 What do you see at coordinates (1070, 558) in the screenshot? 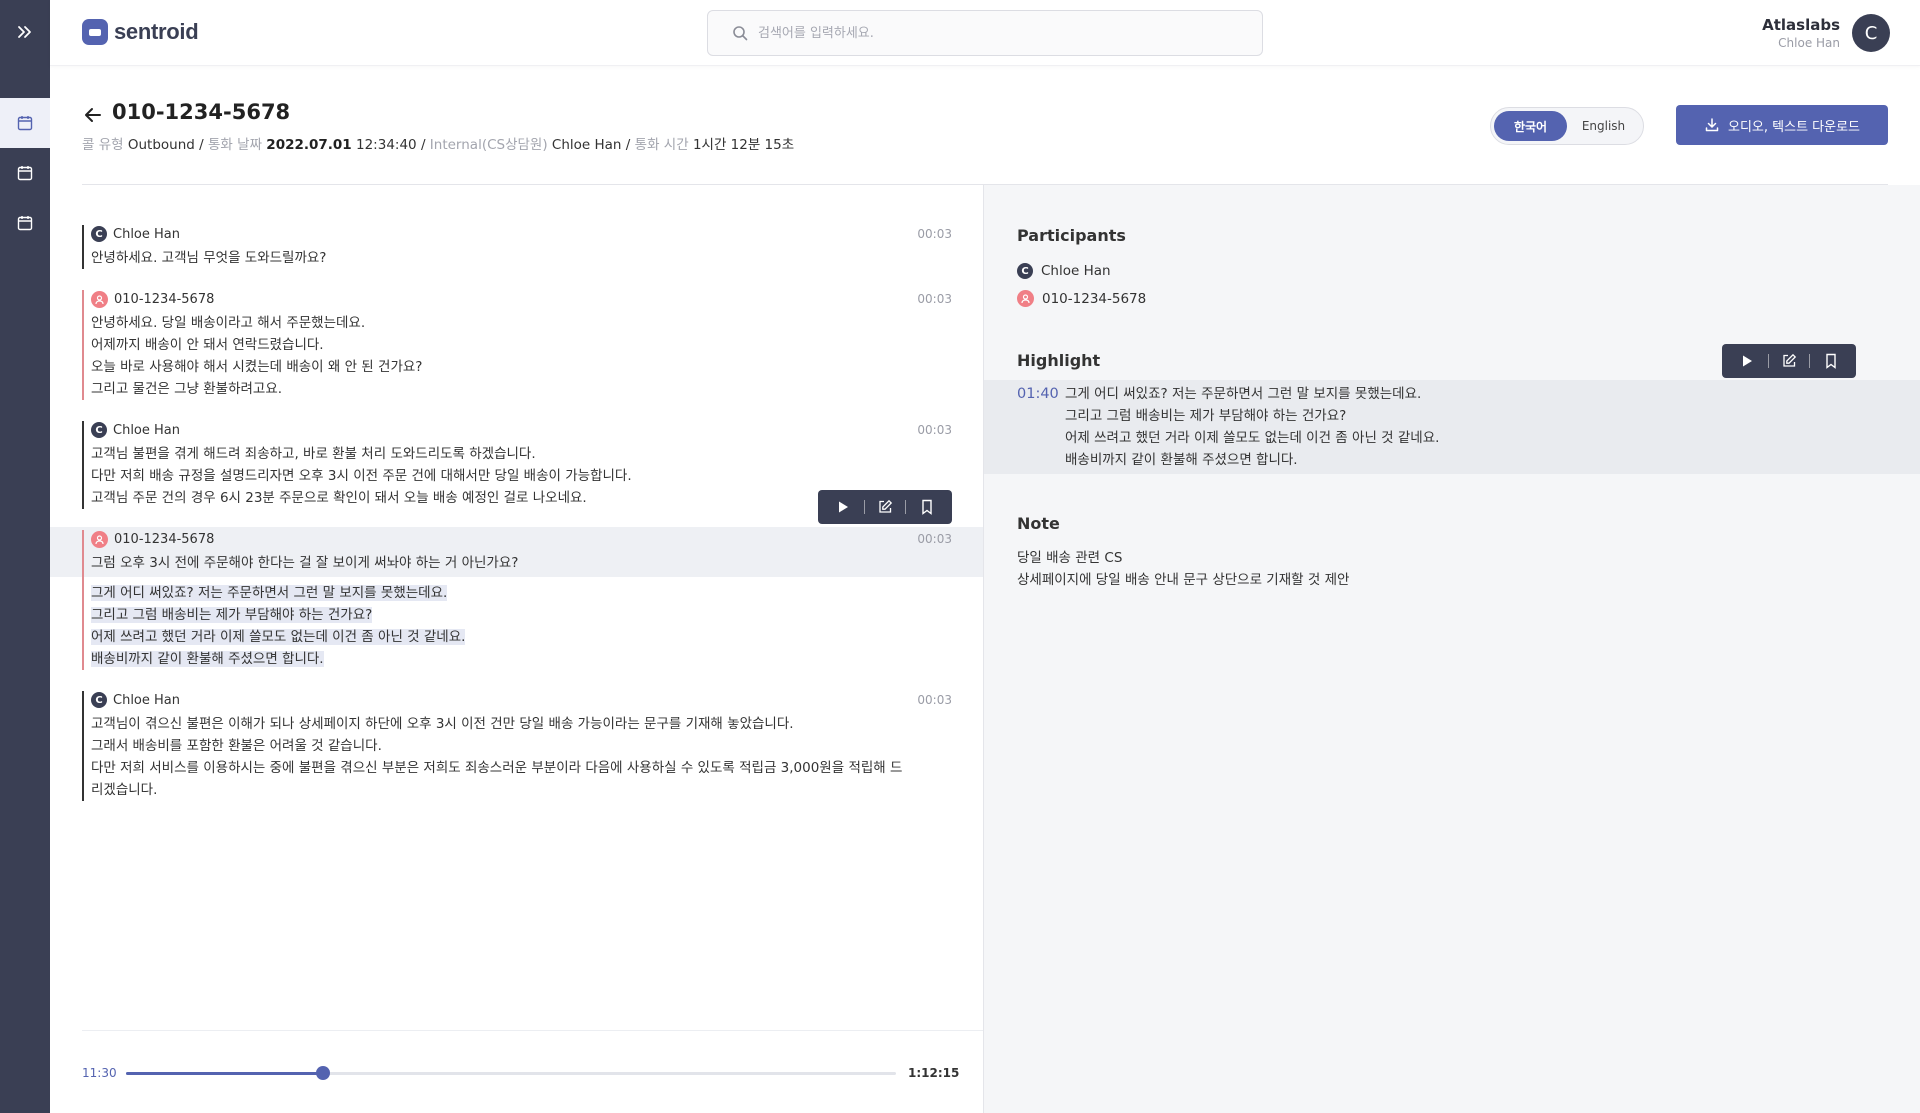
I see `note-line: 당일 배송 관련 CS` at bounding box center [1070, 558].